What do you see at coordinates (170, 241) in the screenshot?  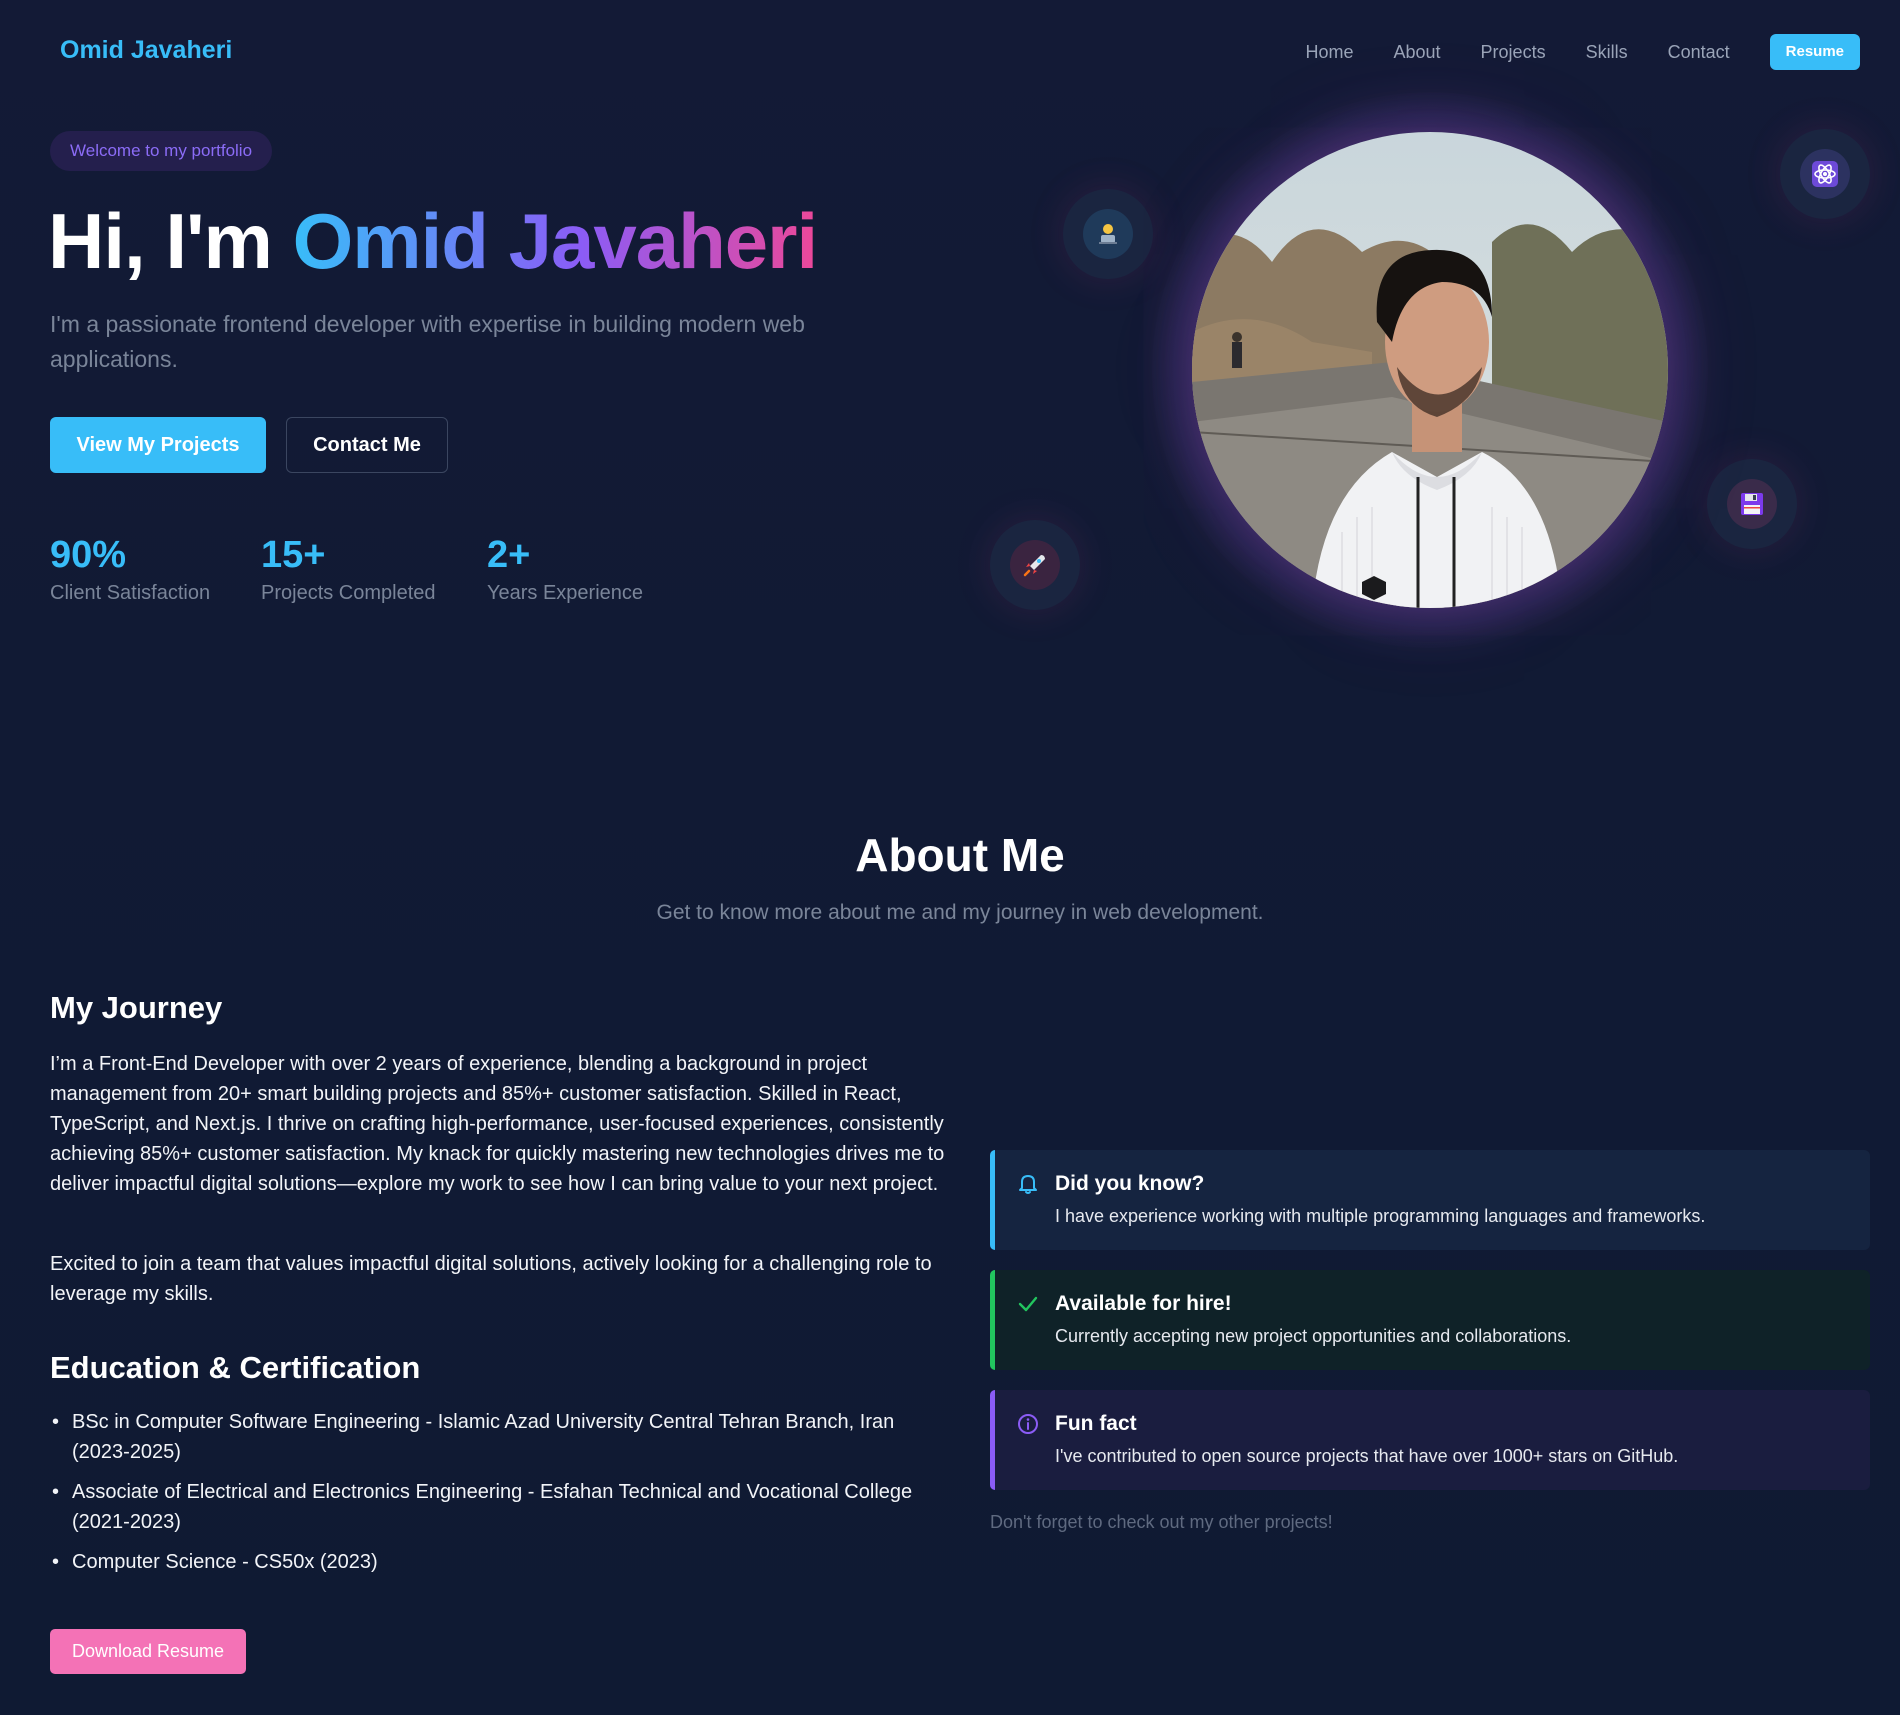 I see `hero-title-prefix: Hi, I'm` at bounding box center [170, 241].